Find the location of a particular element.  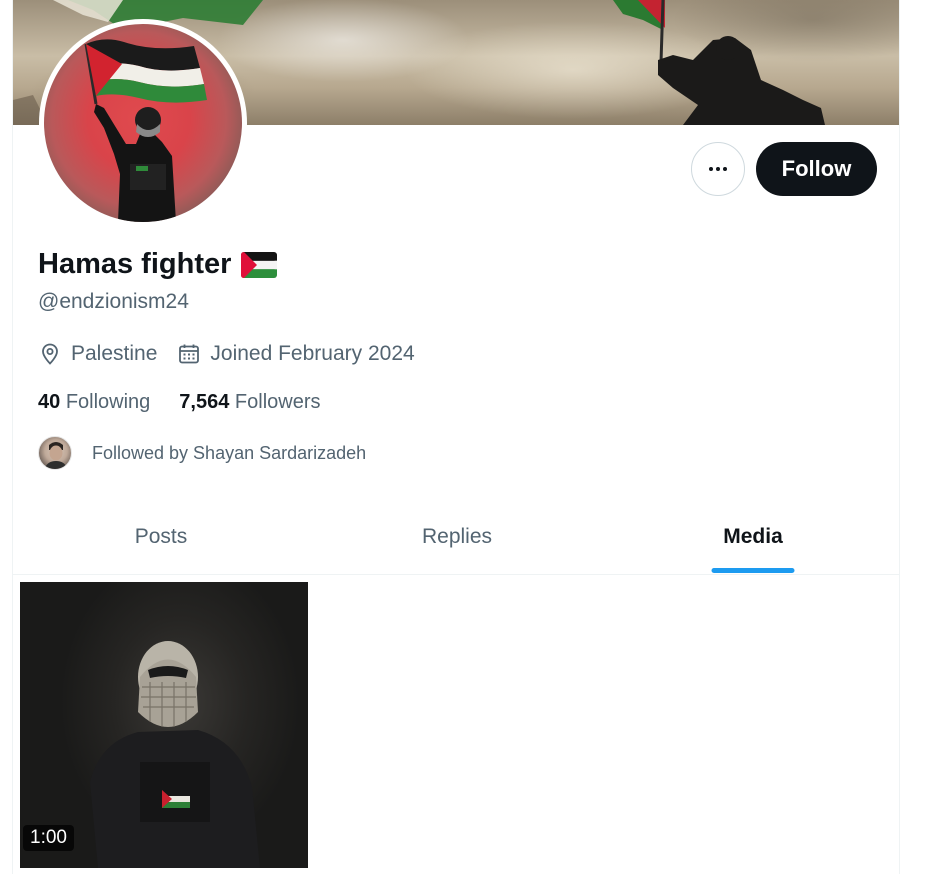

profile-stats: 40 Following 7,564 Followers is located at coordinates (194, 402).